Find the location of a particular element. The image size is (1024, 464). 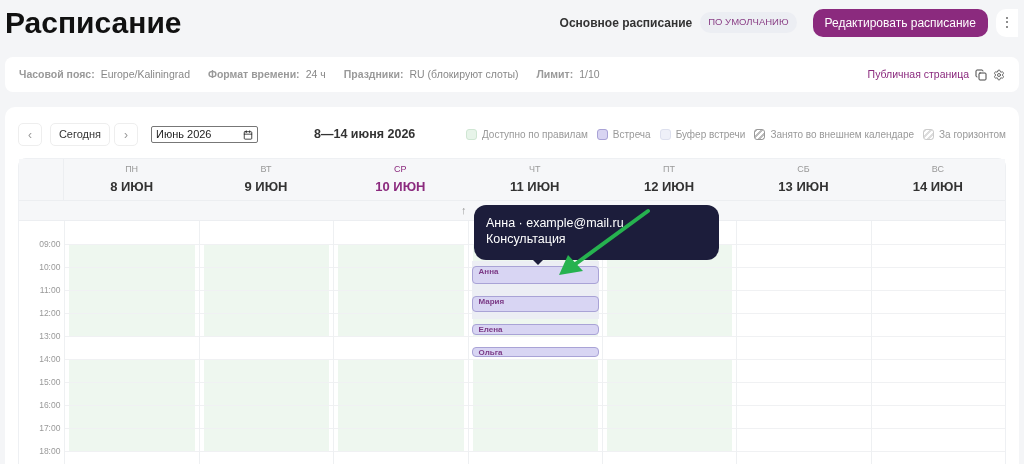

legend-label: Буфер встречи is located at coordinates (710, 135).